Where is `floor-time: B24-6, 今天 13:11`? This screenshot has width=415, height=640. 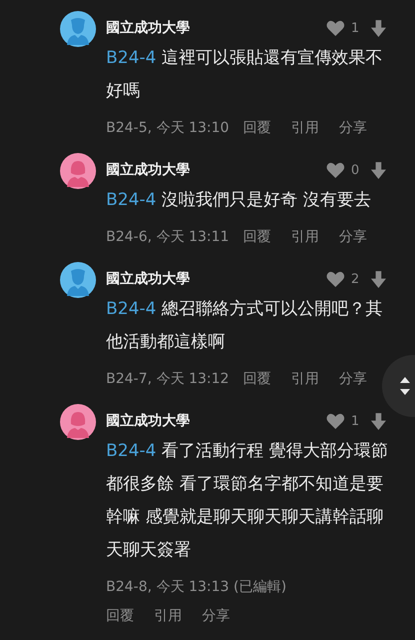
floor-time: B24-6, 今天 13:11 is located at coordinates (168, 237).